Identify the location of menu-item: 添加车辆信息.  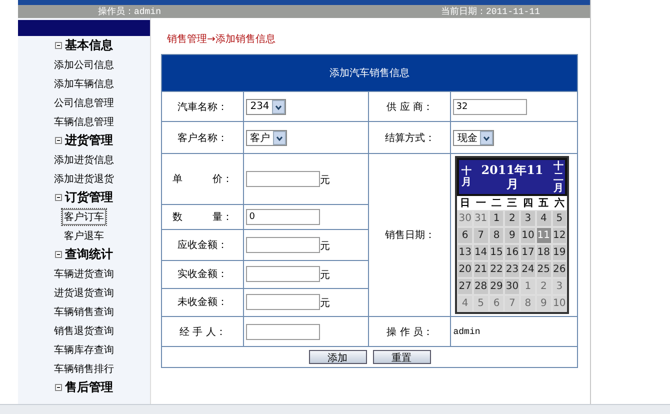
(84, 83).